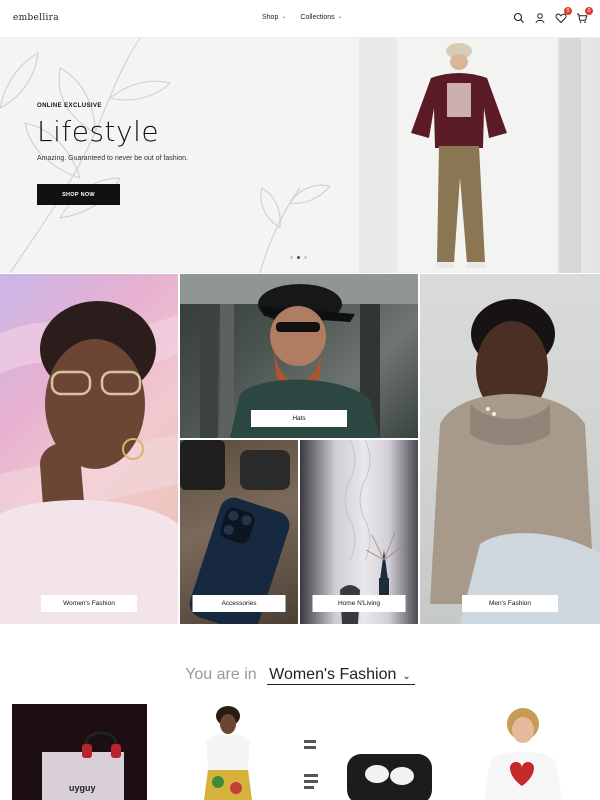 The height and width of the screenshot is (800, 600). Describe the element at coordinates (239, 603) in the screenshot. I see `accessories-label: Accessories` at that location.